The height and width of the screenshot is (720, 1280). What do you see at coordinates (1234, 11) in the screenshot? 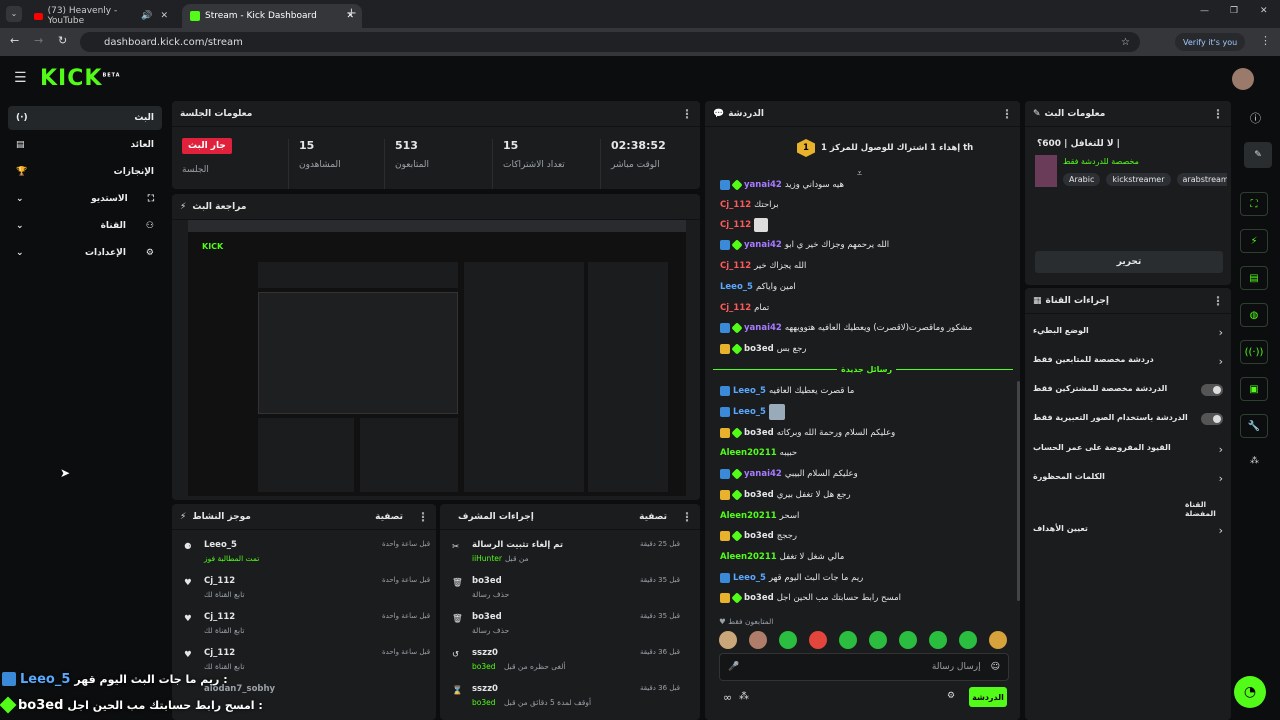
I see `restore-icon: ❐` at bounding box center [1234, 11].